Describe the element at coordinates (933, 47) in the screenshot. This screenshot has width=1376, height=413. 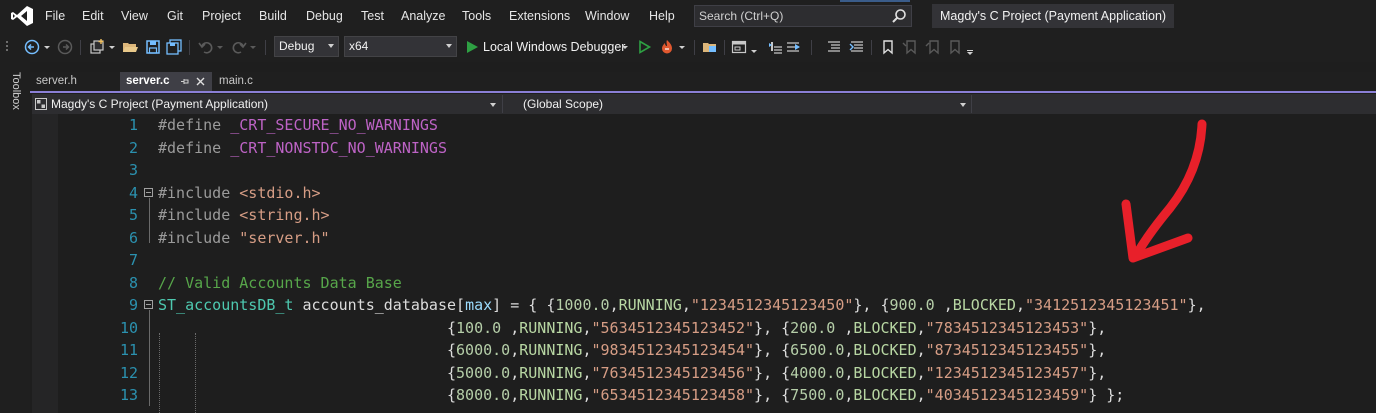
I see `next-bookmark-icon` at that location.